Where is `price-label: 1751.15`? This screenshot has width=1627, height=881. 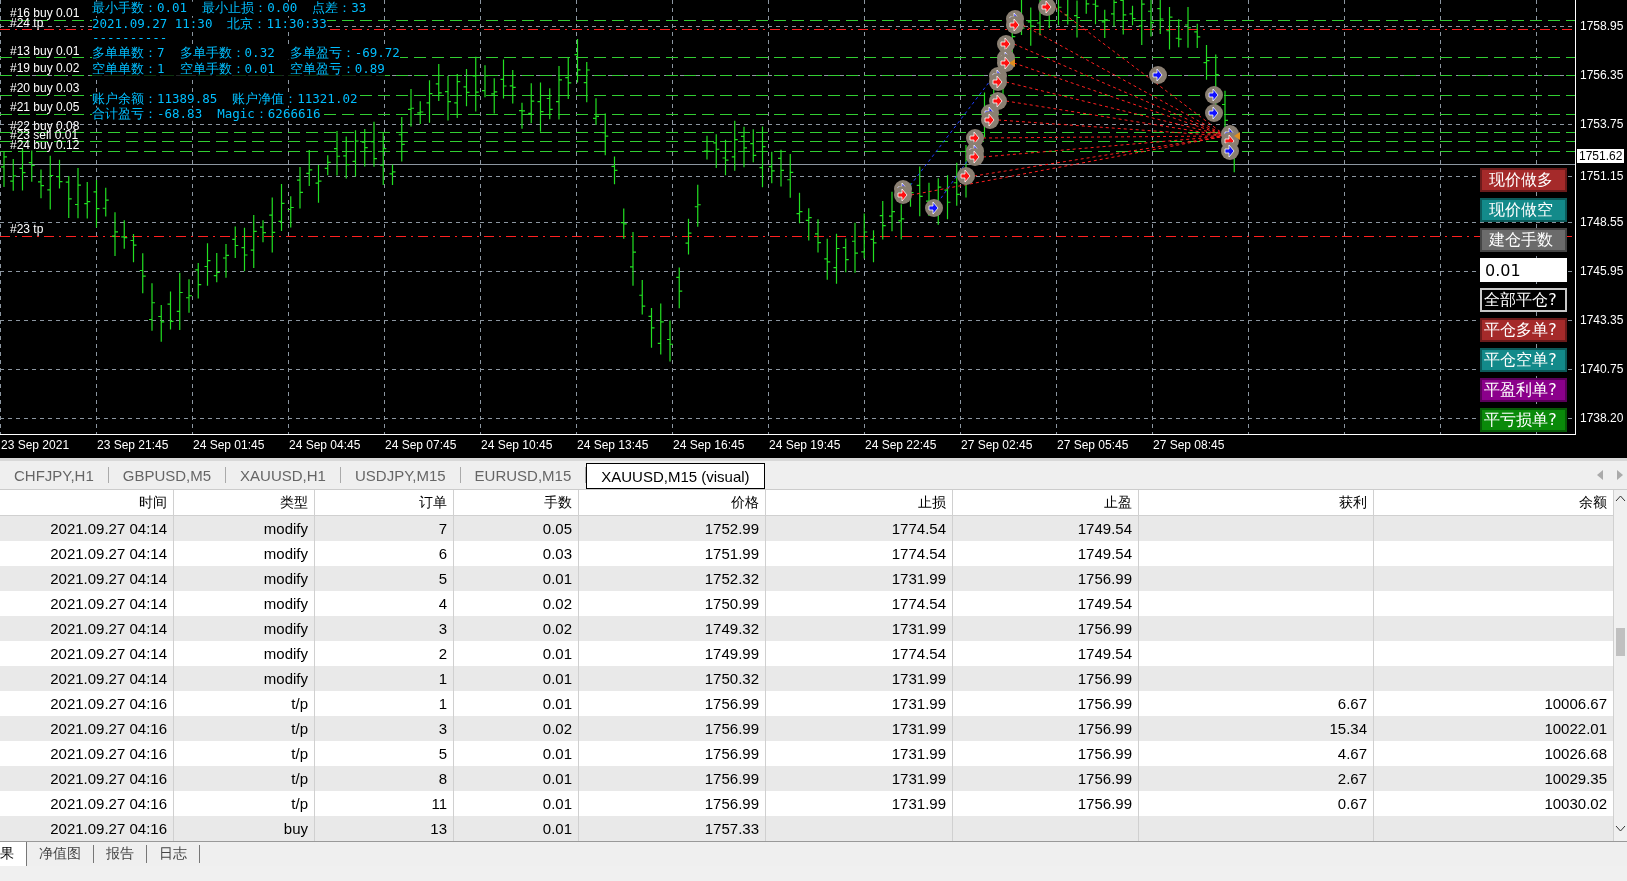
price-label: 1751.15 is located at coordinates (1602, 176).